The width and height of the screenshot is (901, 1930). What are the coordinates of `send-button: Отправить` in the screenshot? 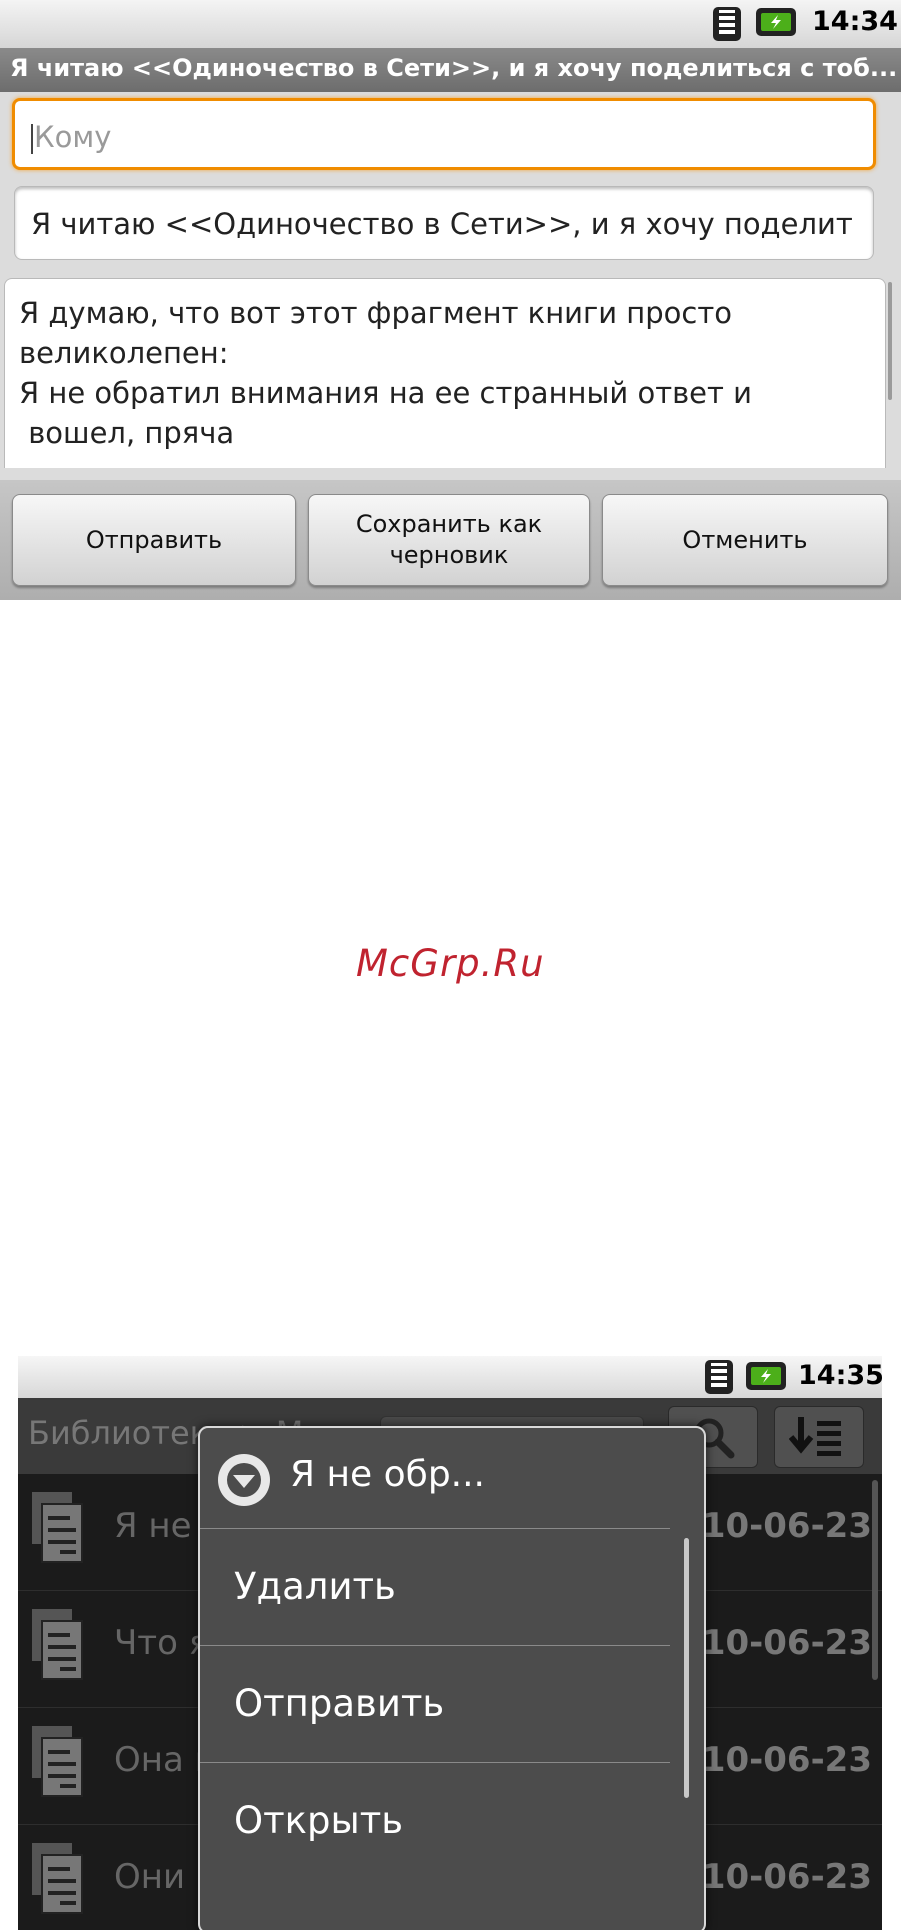 It's located at (154, 540).